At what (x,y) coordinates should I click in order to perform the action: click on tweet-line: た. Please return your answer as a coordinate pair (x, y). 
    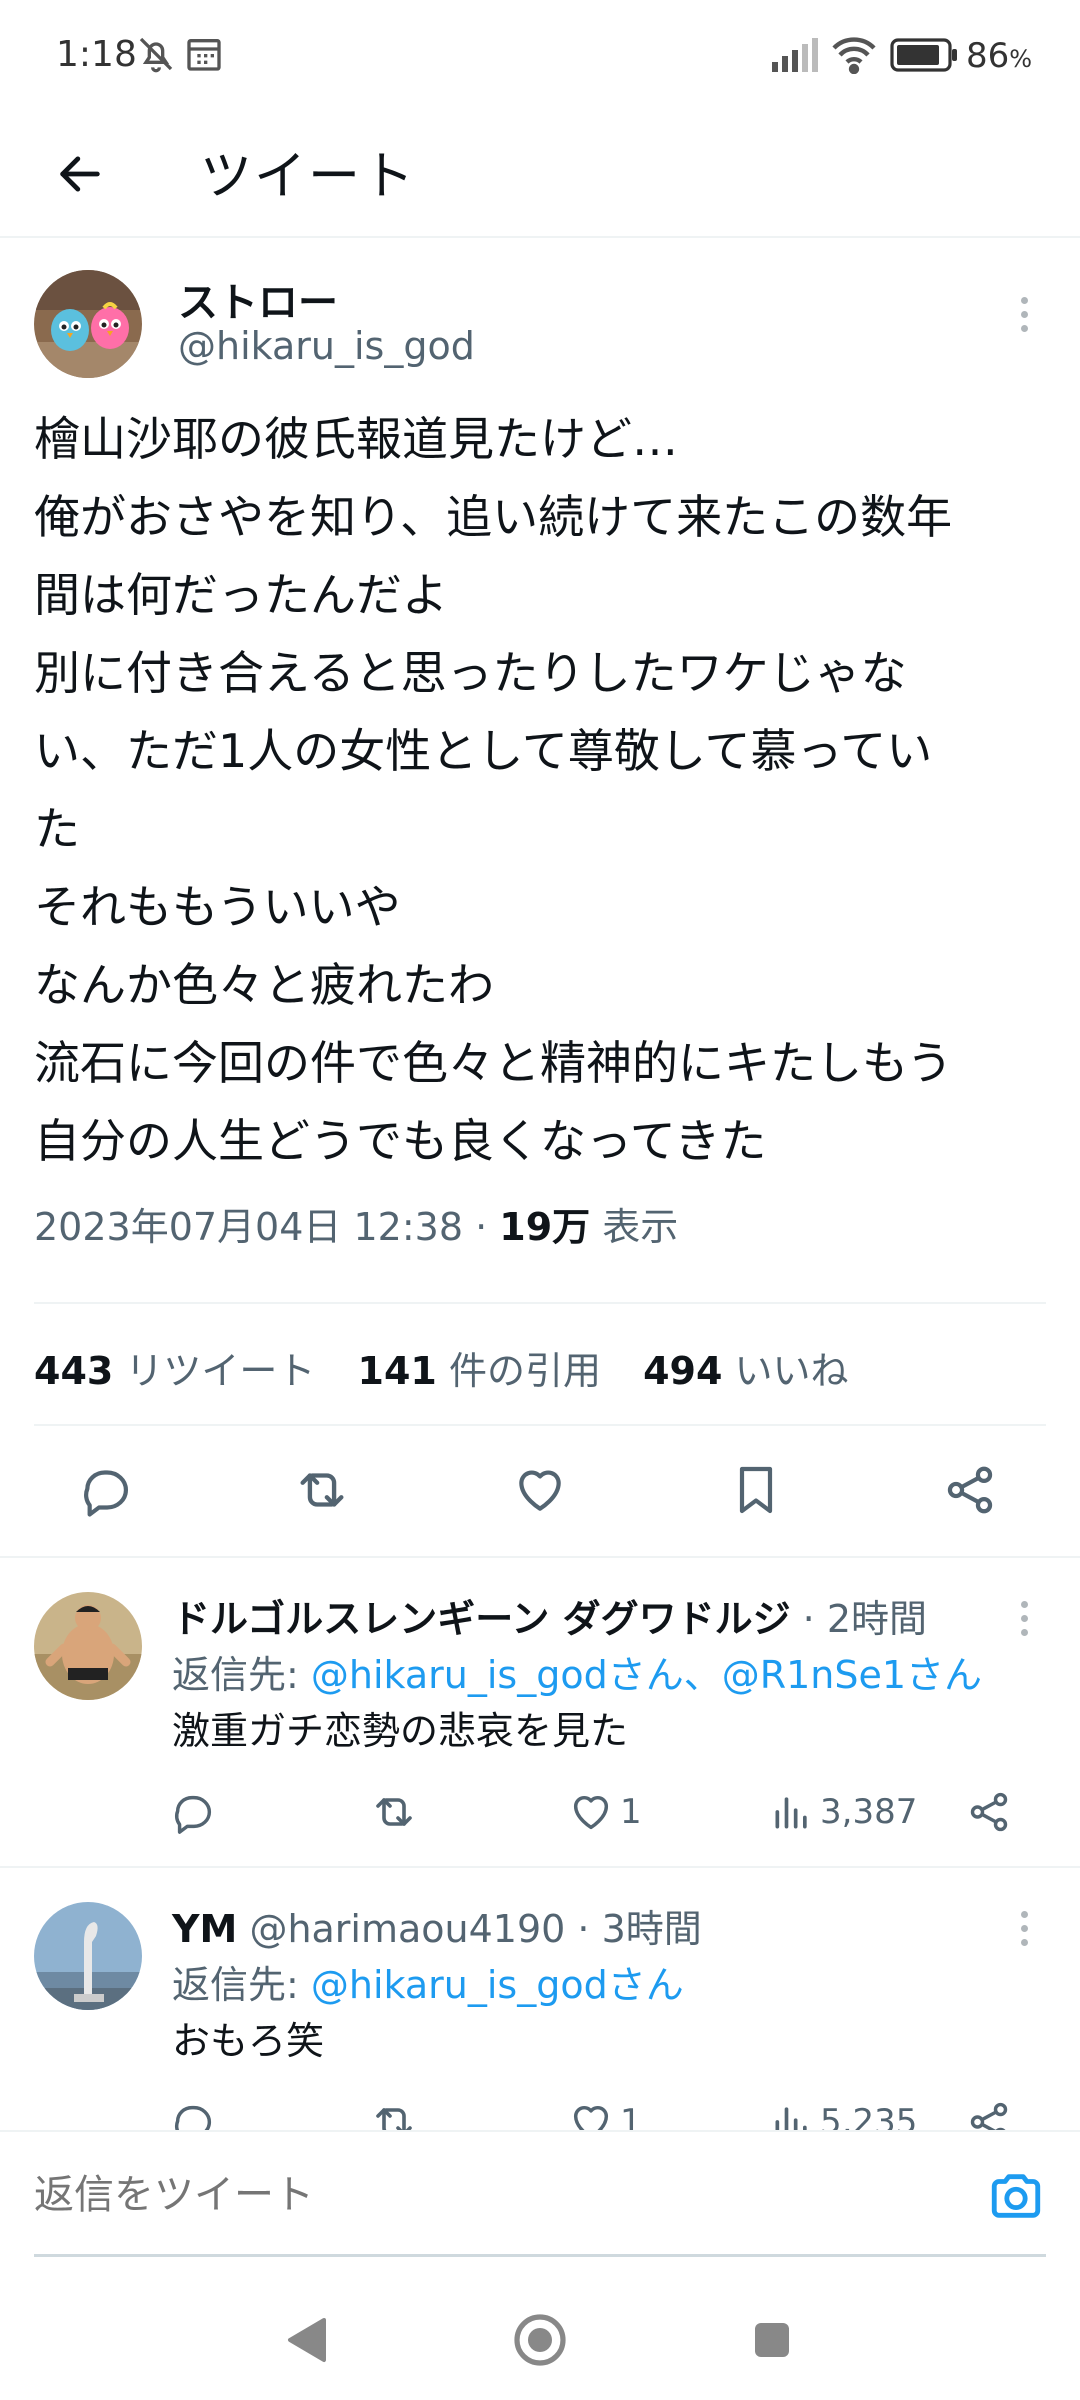
    Looking at the image, I should click on (57, 829).